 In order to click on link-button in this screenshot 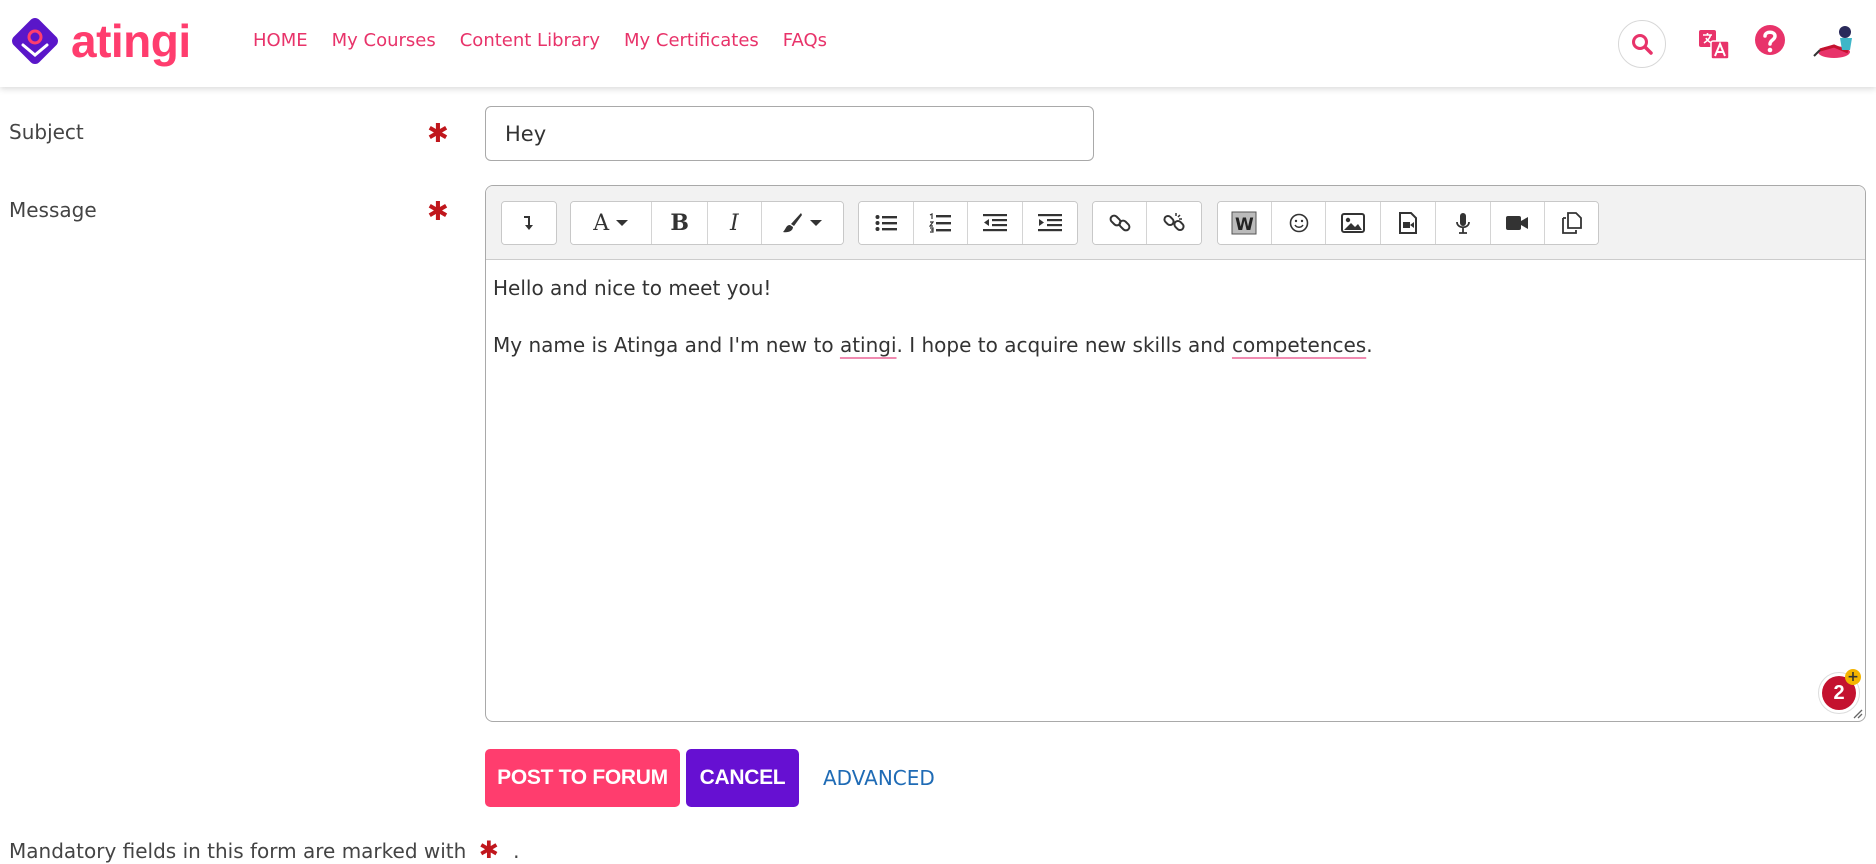, I will do `click(1120, 223)`.